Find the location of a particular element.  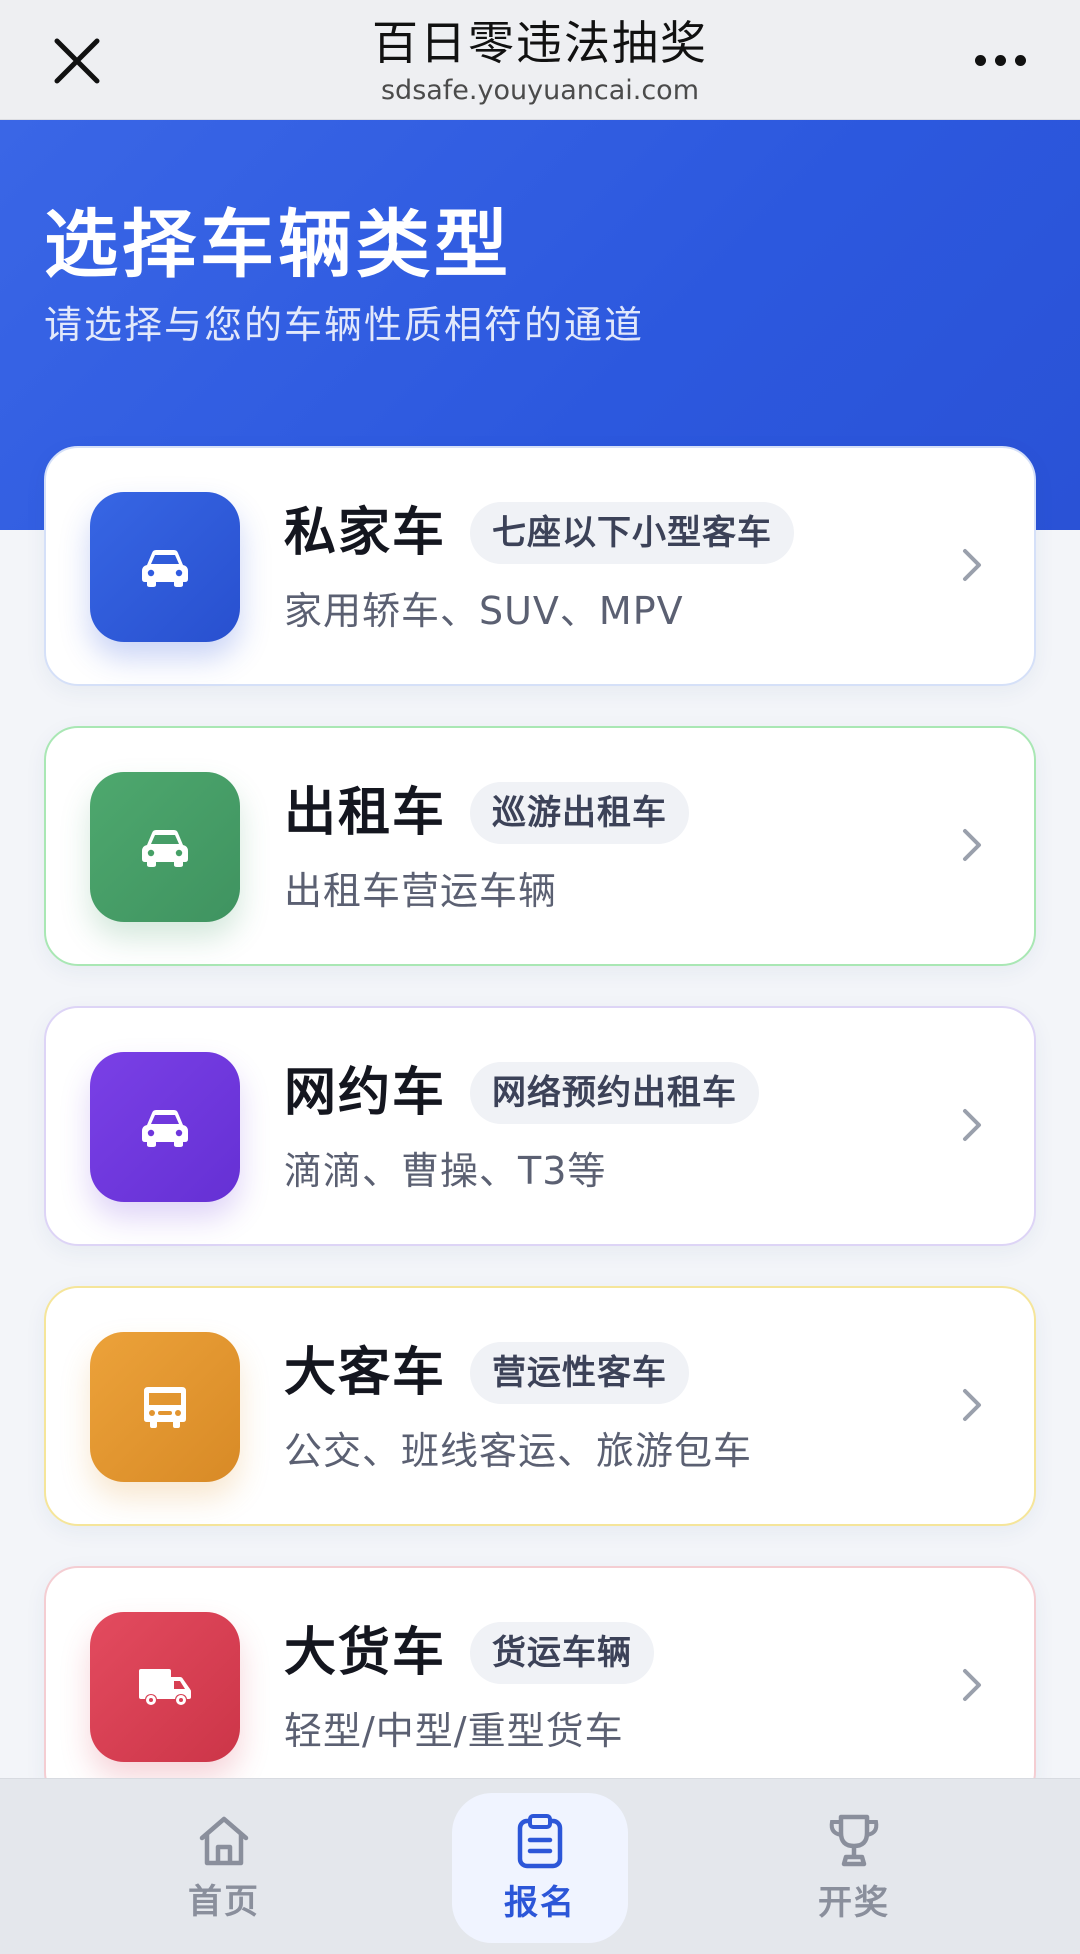

vehicle-card-taxi: 出租车 巡游出租车 出租车营运车辆 is located at coordinates (540, 846).